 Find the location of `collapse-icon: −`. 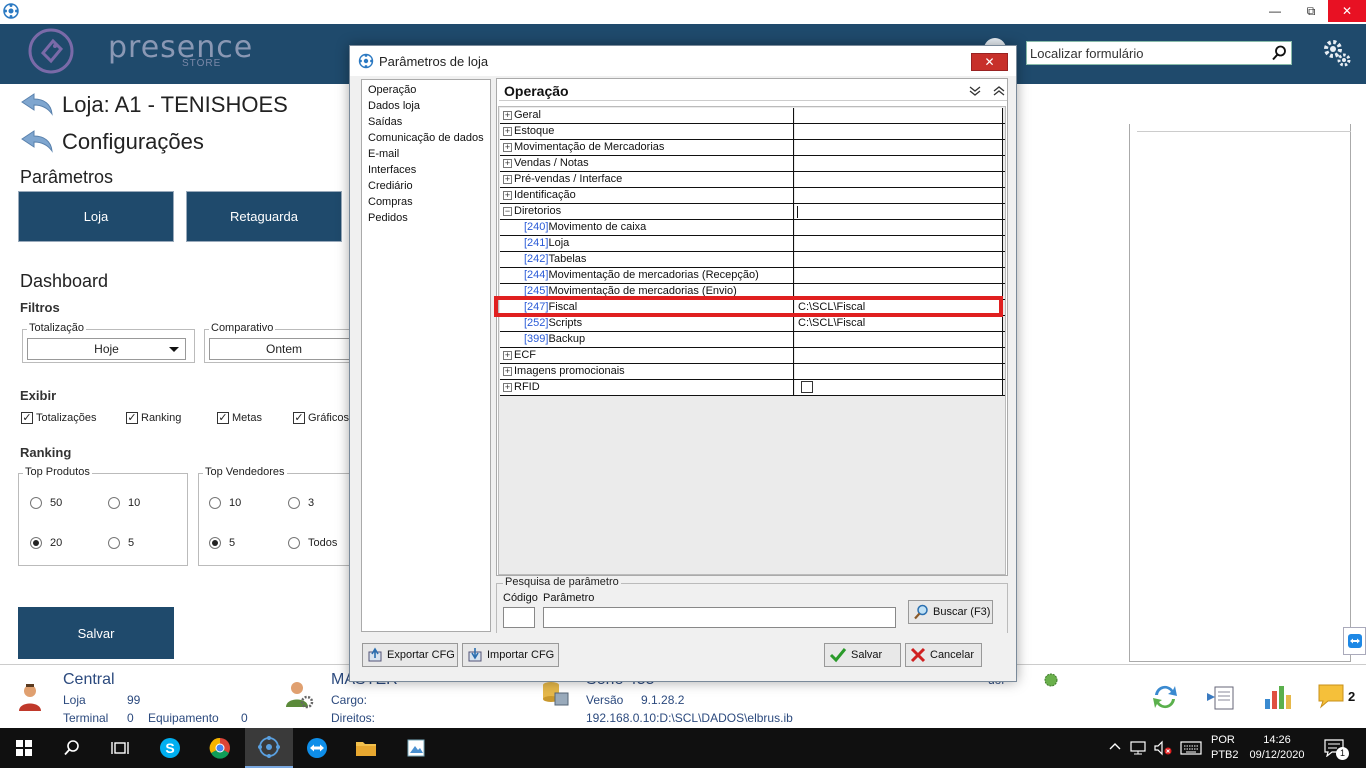

collapse-icon: − is located at coordinates (507, 211).